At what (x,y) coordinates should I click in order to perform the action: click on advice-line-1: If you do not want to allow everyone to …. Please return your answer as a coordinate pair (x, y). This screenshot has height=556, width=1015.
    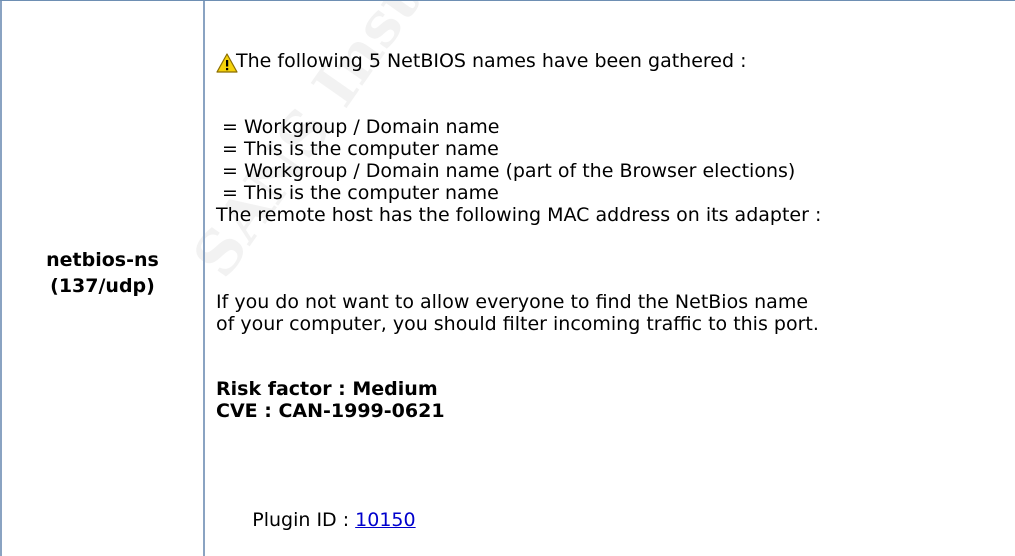
    Looking at the image, I should click on (512, 302).